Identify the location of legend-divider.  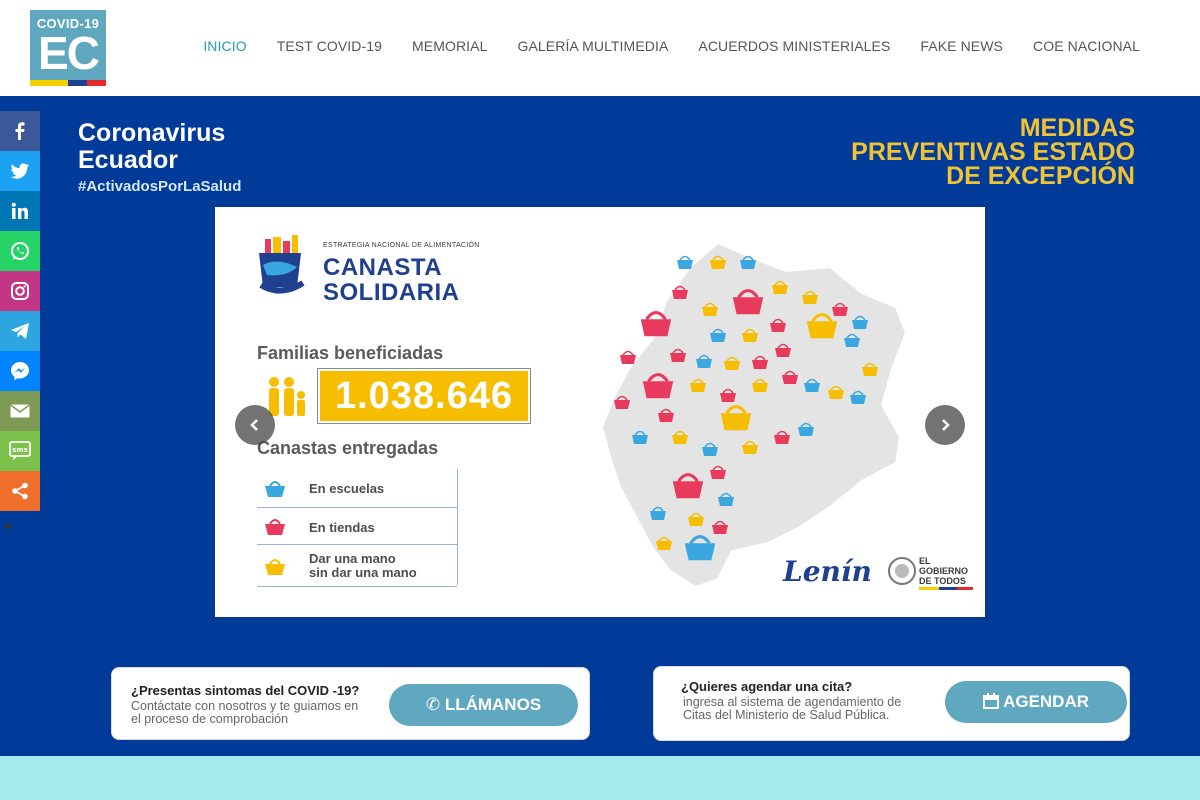
(457, 527).